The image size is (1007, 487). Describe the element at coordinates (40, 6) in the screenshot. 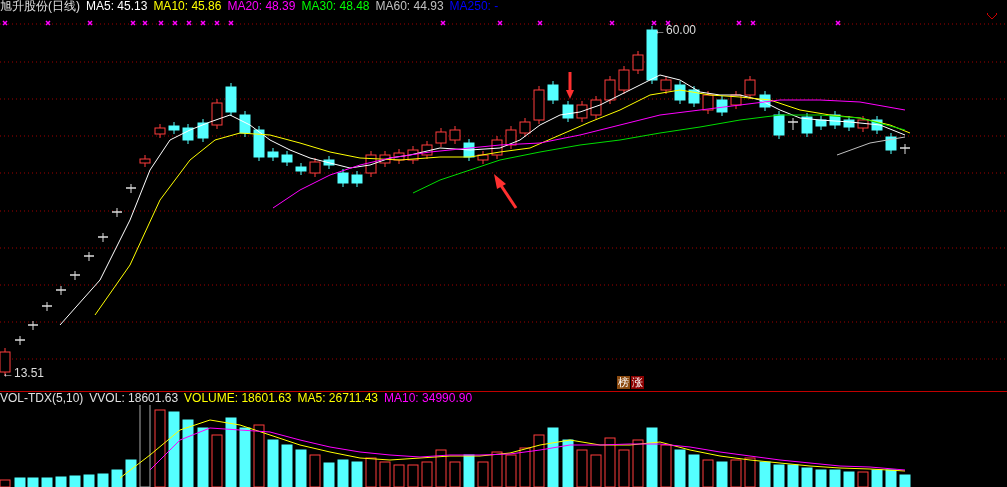

I see `chart-title: 旭升股份(日线)` at that location.